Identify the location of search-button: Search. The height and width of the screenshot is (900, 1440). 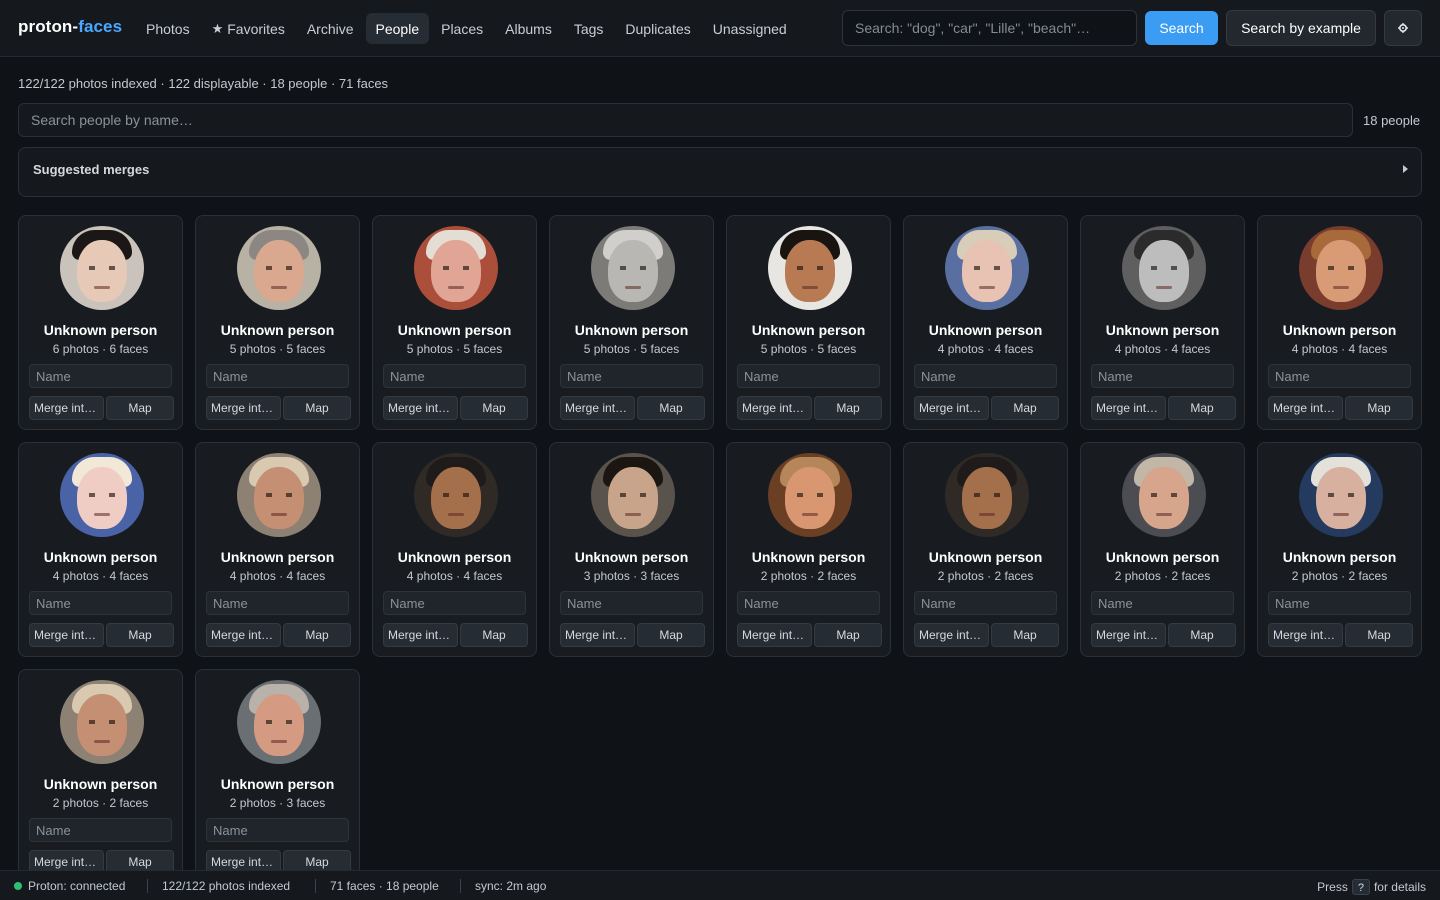
(1181, 28).